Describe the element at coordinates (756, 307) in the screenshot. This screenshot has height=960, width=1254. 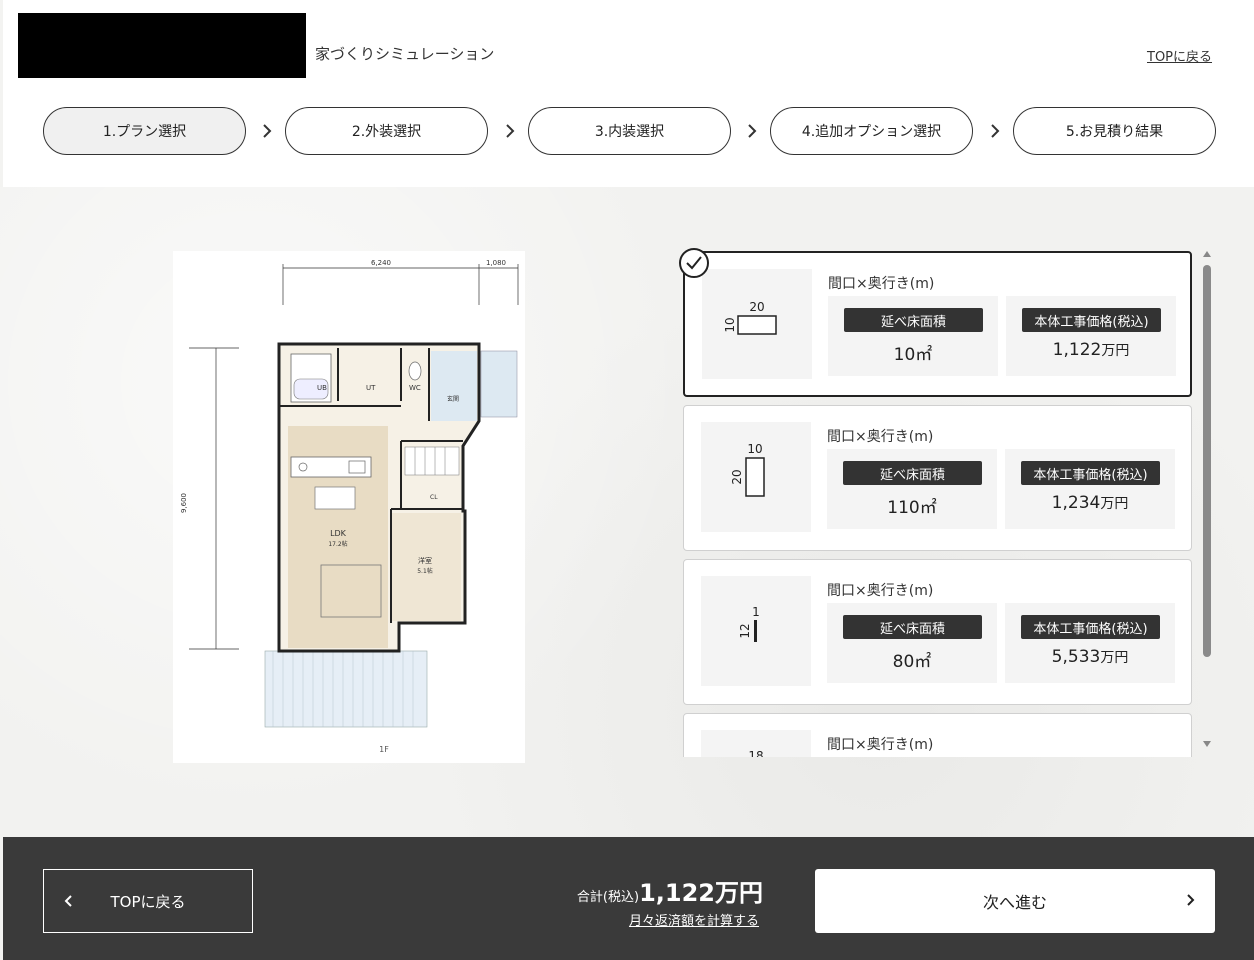
I see `frontage-value: 20` at that location.